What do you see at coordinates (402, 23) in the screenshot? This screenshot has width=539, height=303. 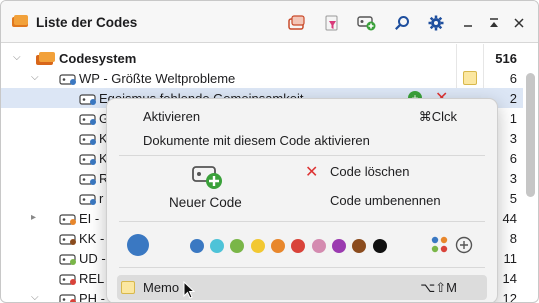 I see `search-icon` at bounding box center [402, 23].